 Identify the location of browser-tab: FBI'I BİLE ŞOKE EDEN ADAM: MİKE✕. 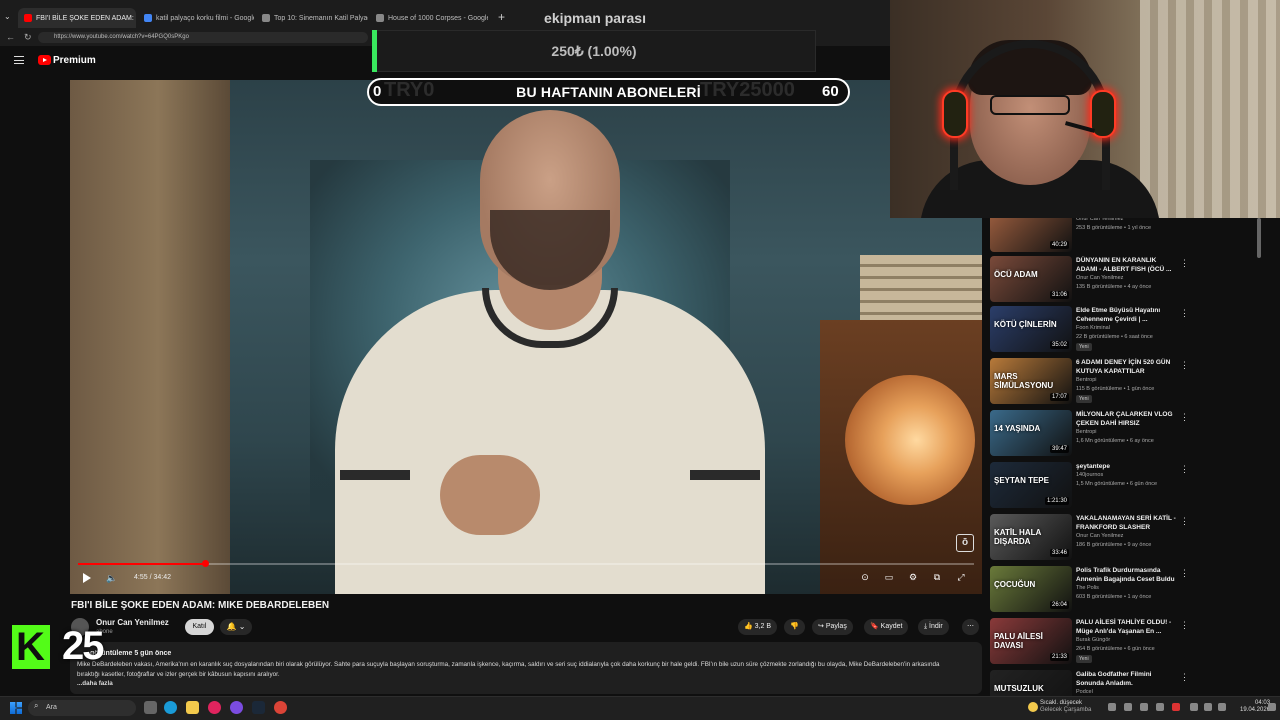
(77, 18).